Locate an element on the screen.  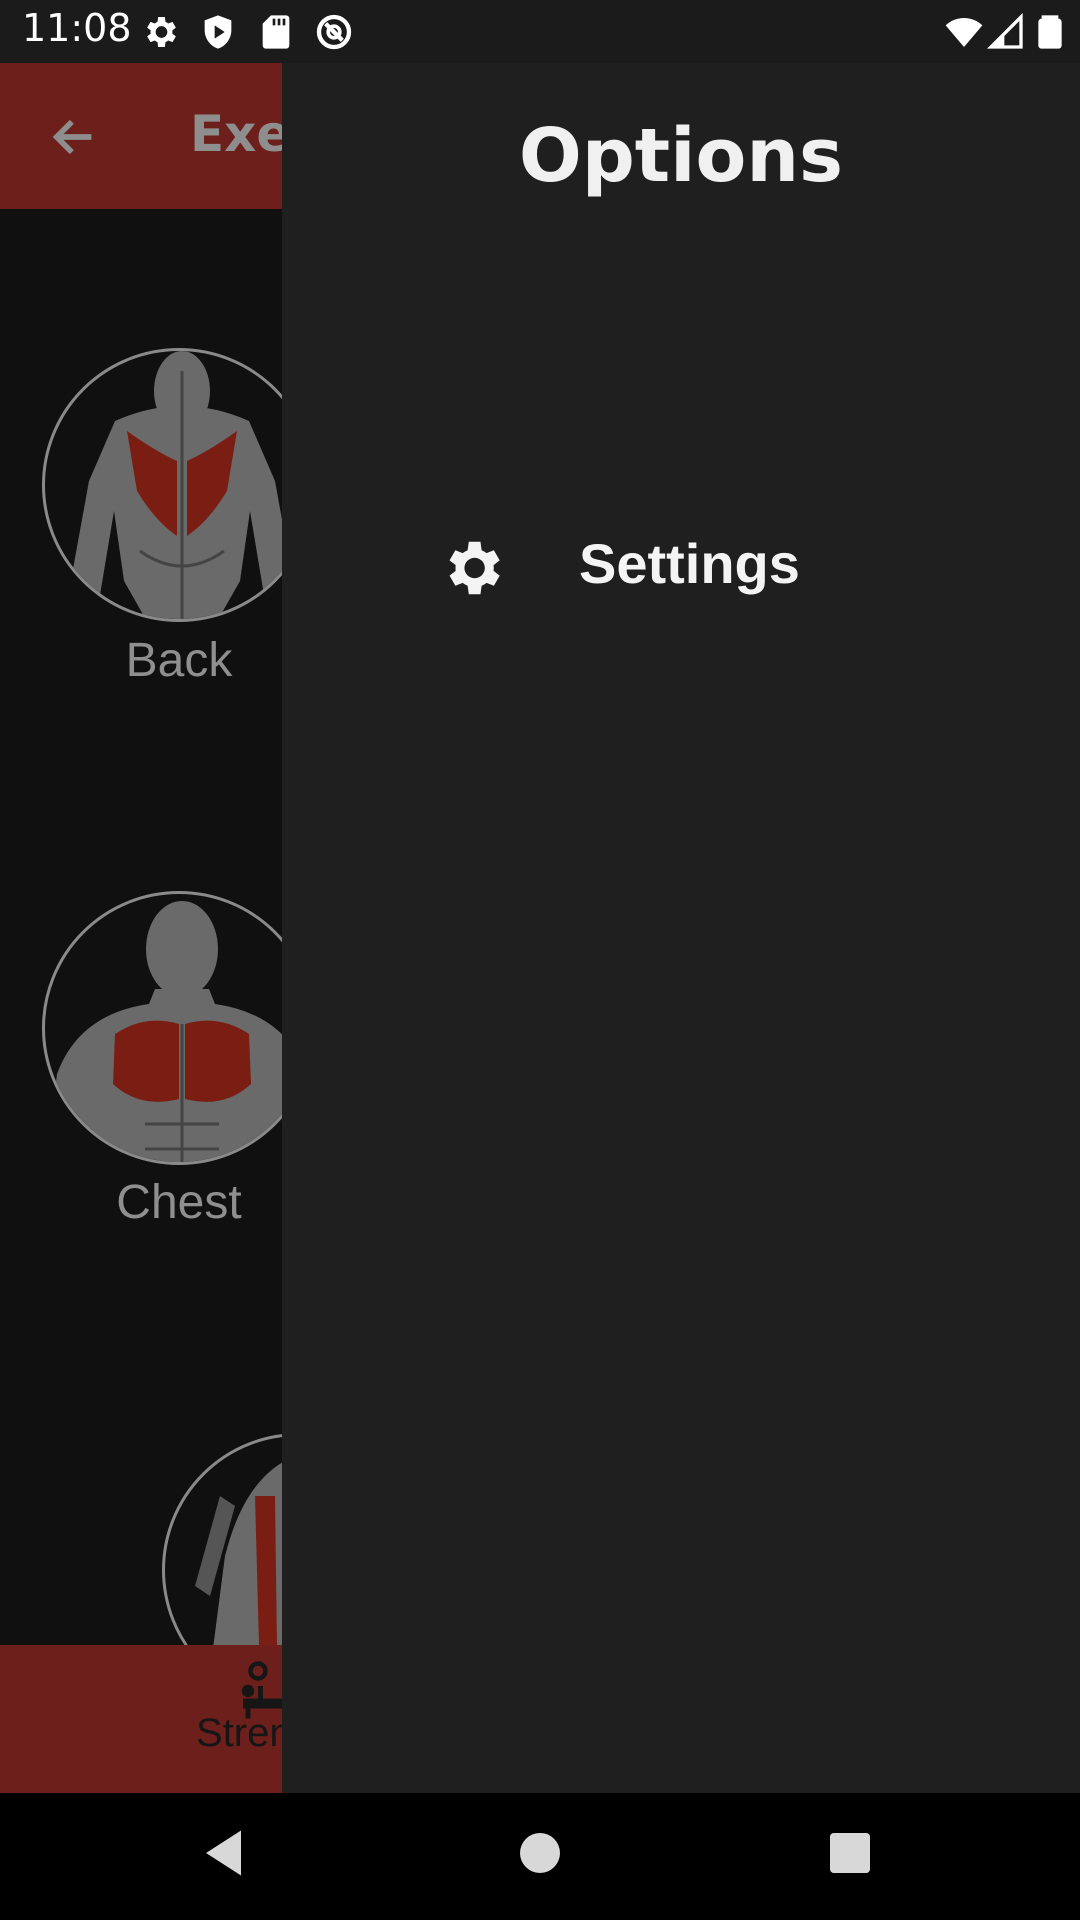
muscle-group-chest is located at coordinates (179, 1028).